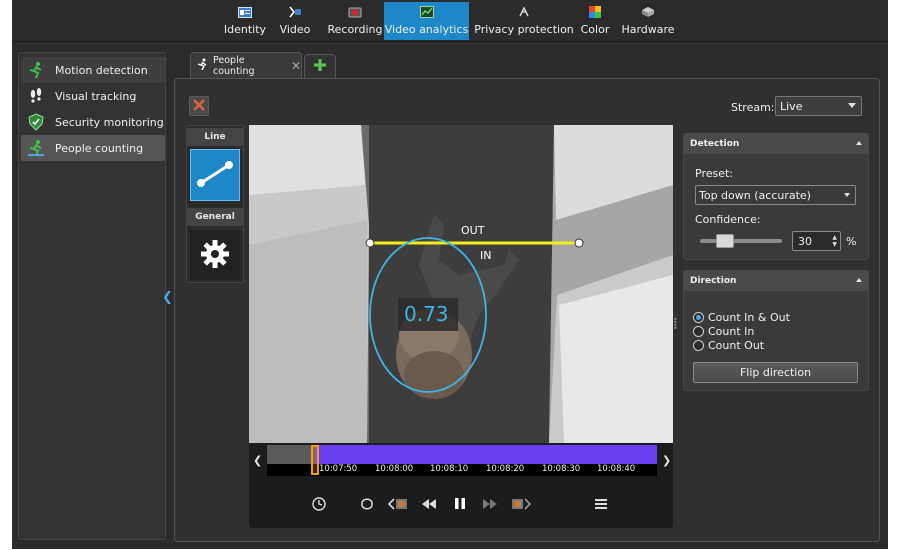 This screenshot has height=550, width=900. Describe the element at coordinates (776, 144) in the screenshot. I see `detection-header: Detection` at that location.